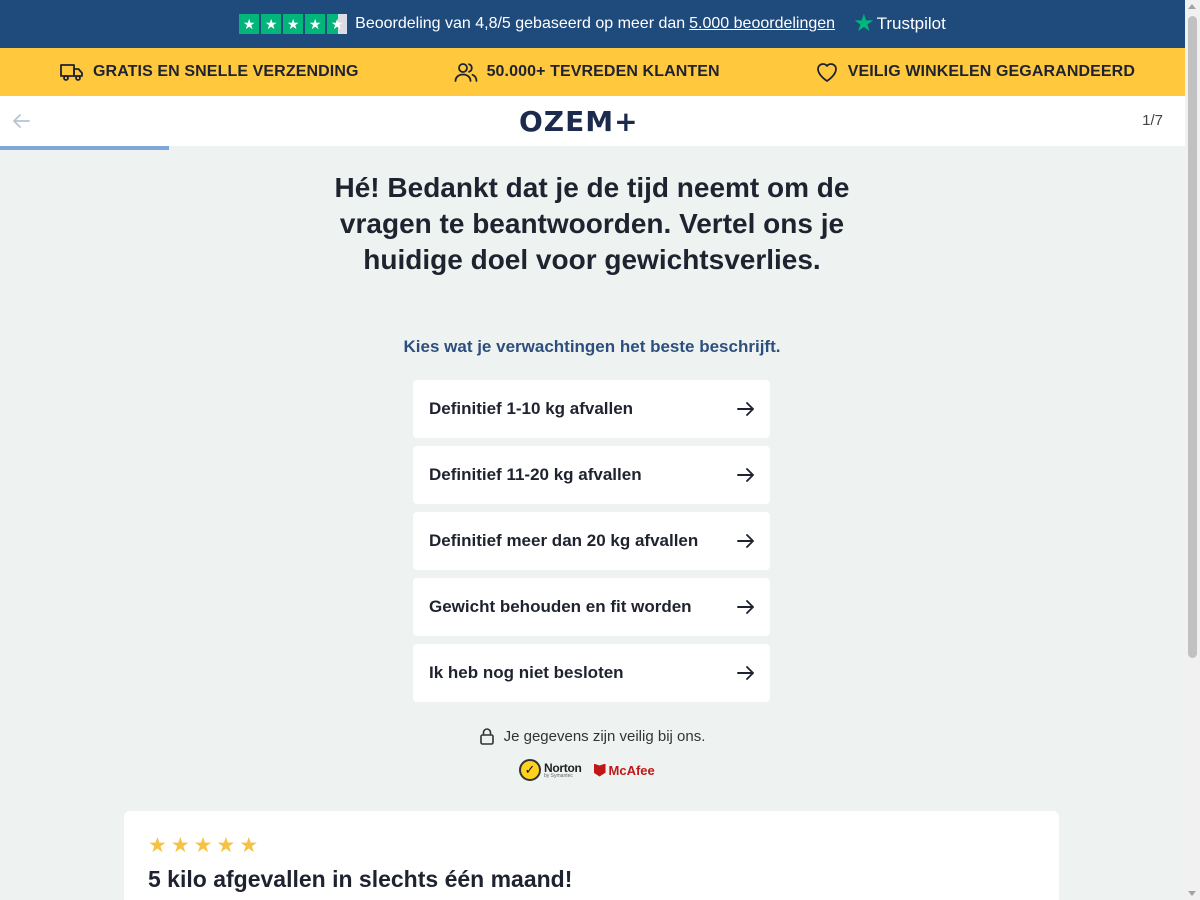 This screenshot has width=1200, height=900. I want to click on norton-check-icon: ✓, so click(530, 770).